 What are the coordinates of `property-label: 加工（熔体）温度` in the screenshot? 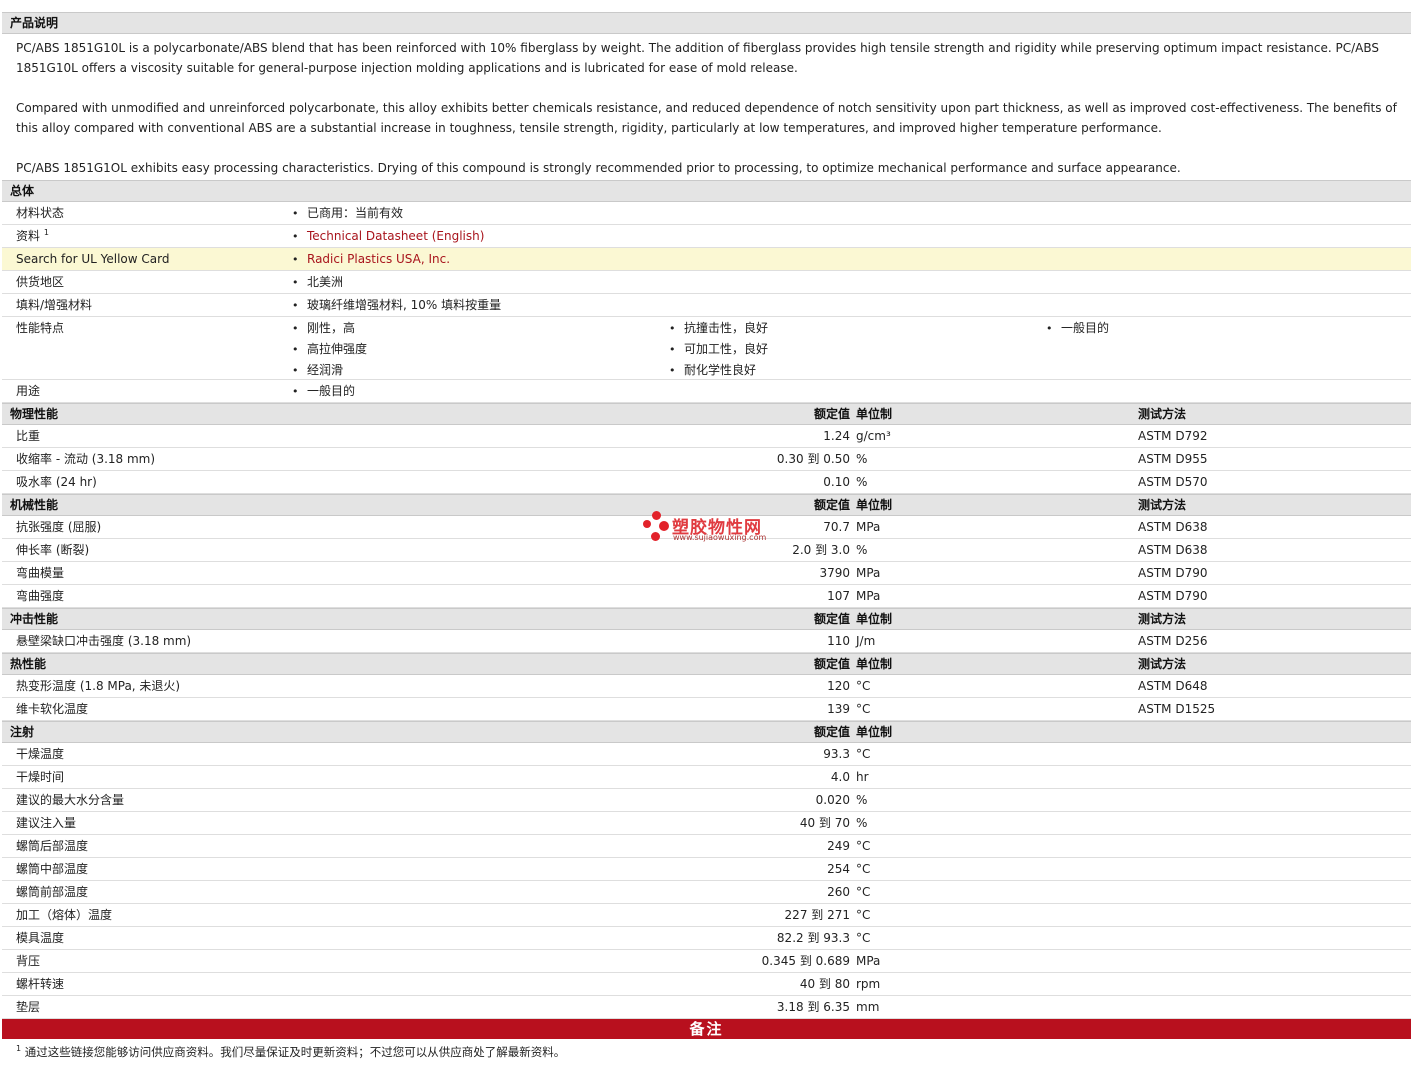 It's located at (64, 915).